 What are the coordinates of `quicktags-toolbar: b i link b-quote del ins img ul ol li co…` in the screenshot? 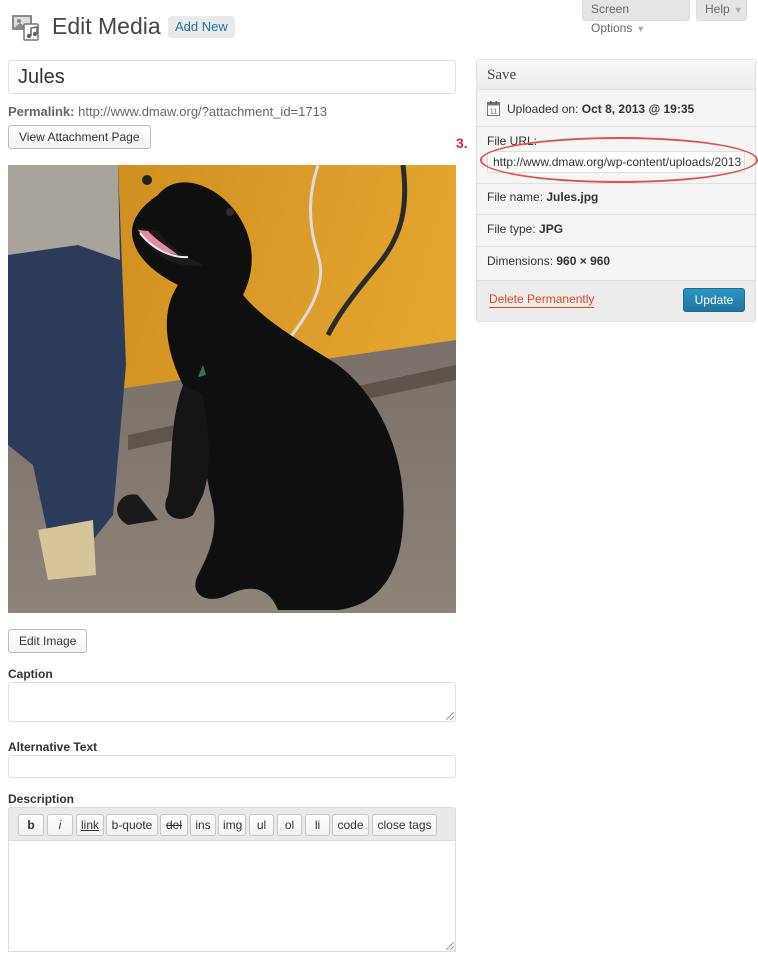 It's located at (232, 823).